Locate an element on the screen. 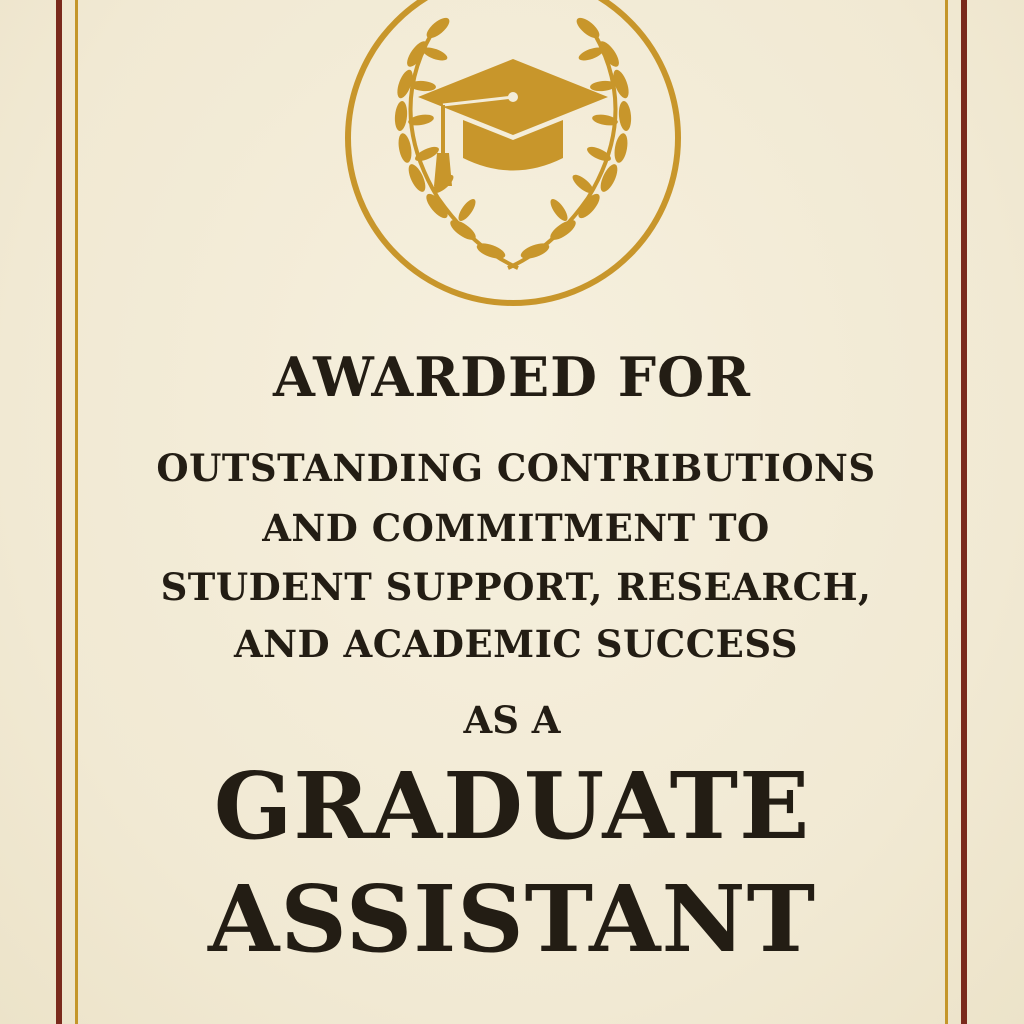  reason-line-2: AND COMMITMENT TO is located at coordinates (516, 528).